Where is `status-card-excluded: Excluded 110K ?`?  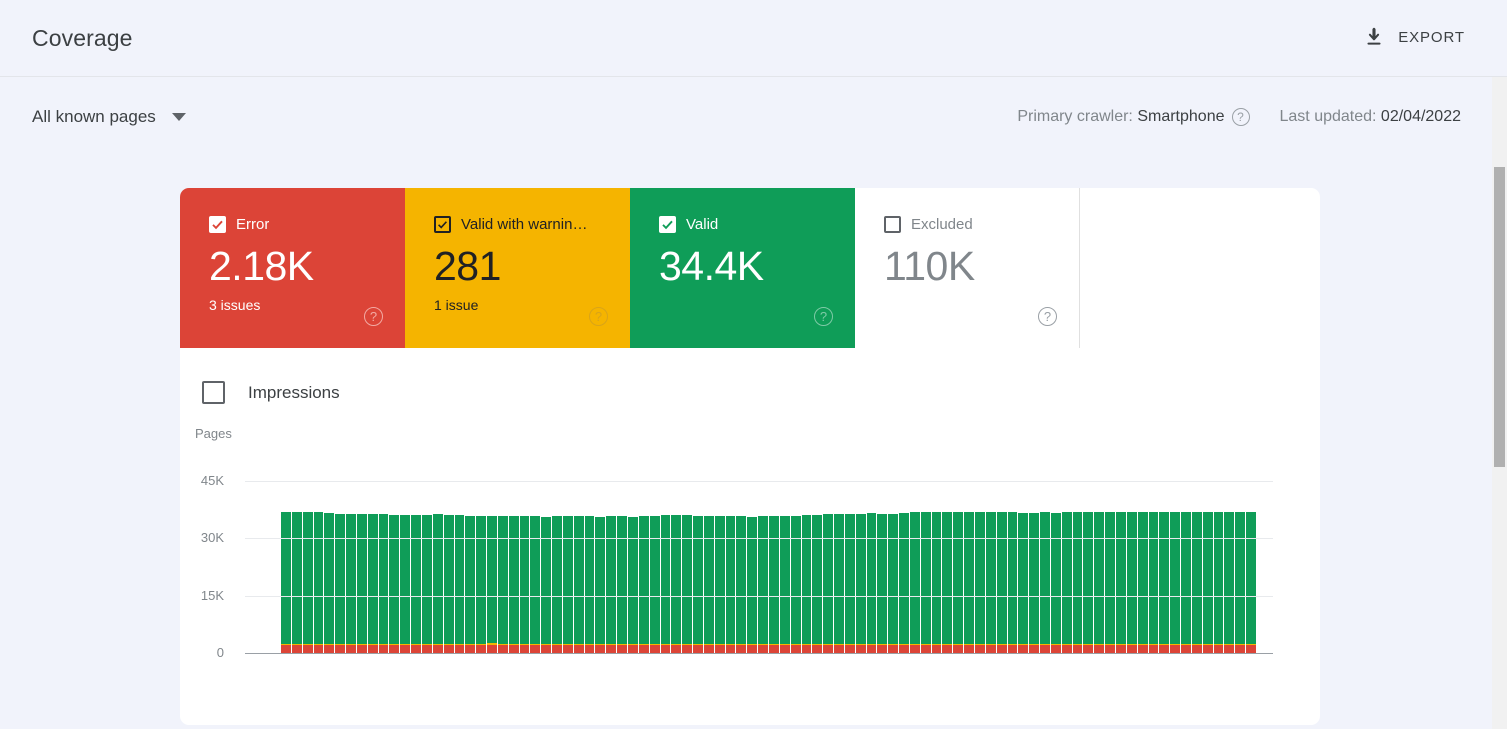 status-card-excluded: Excluded 110K ? is located at coordinates (967, 268).